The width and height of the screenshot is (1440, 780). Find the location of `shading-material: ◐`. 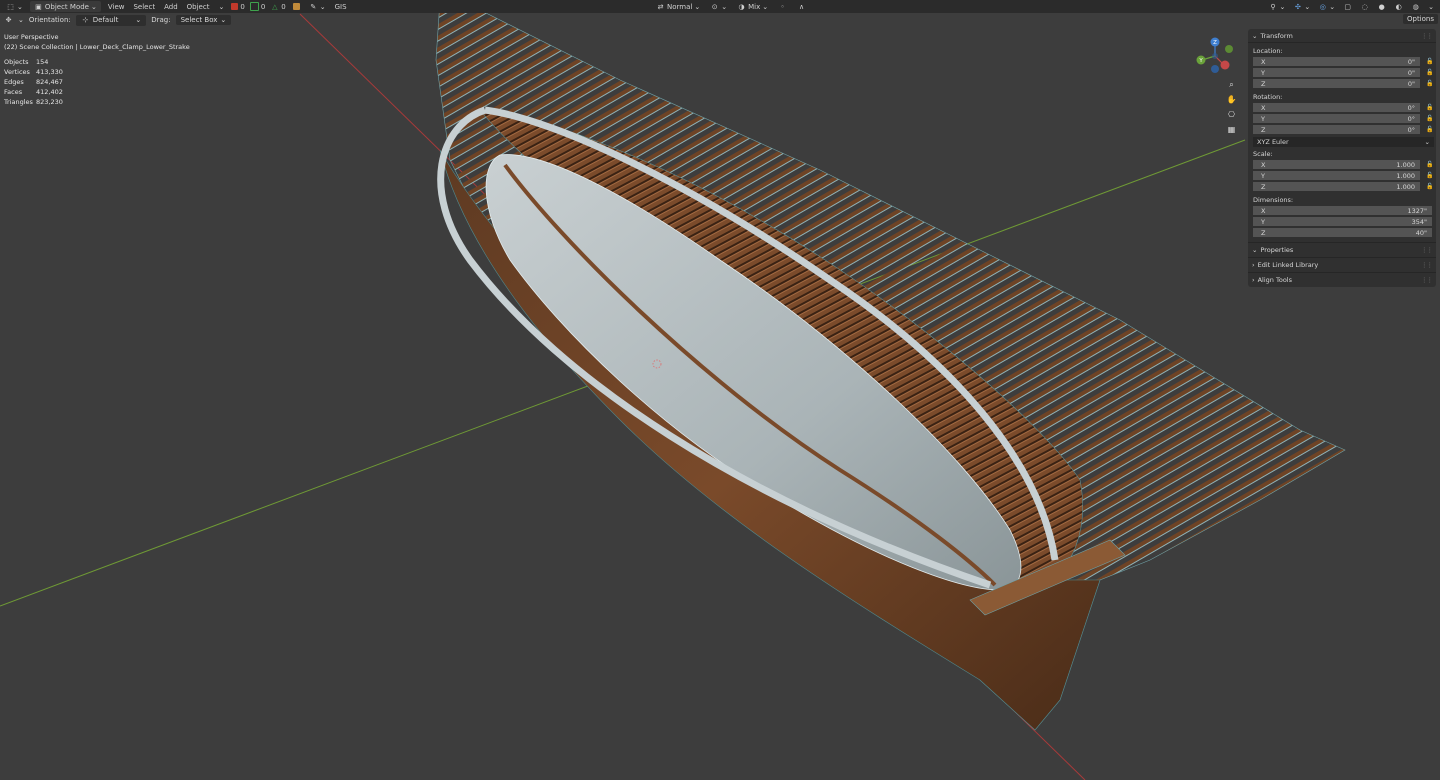

shading-material: ◐ is located at coordinates (1398, 6).